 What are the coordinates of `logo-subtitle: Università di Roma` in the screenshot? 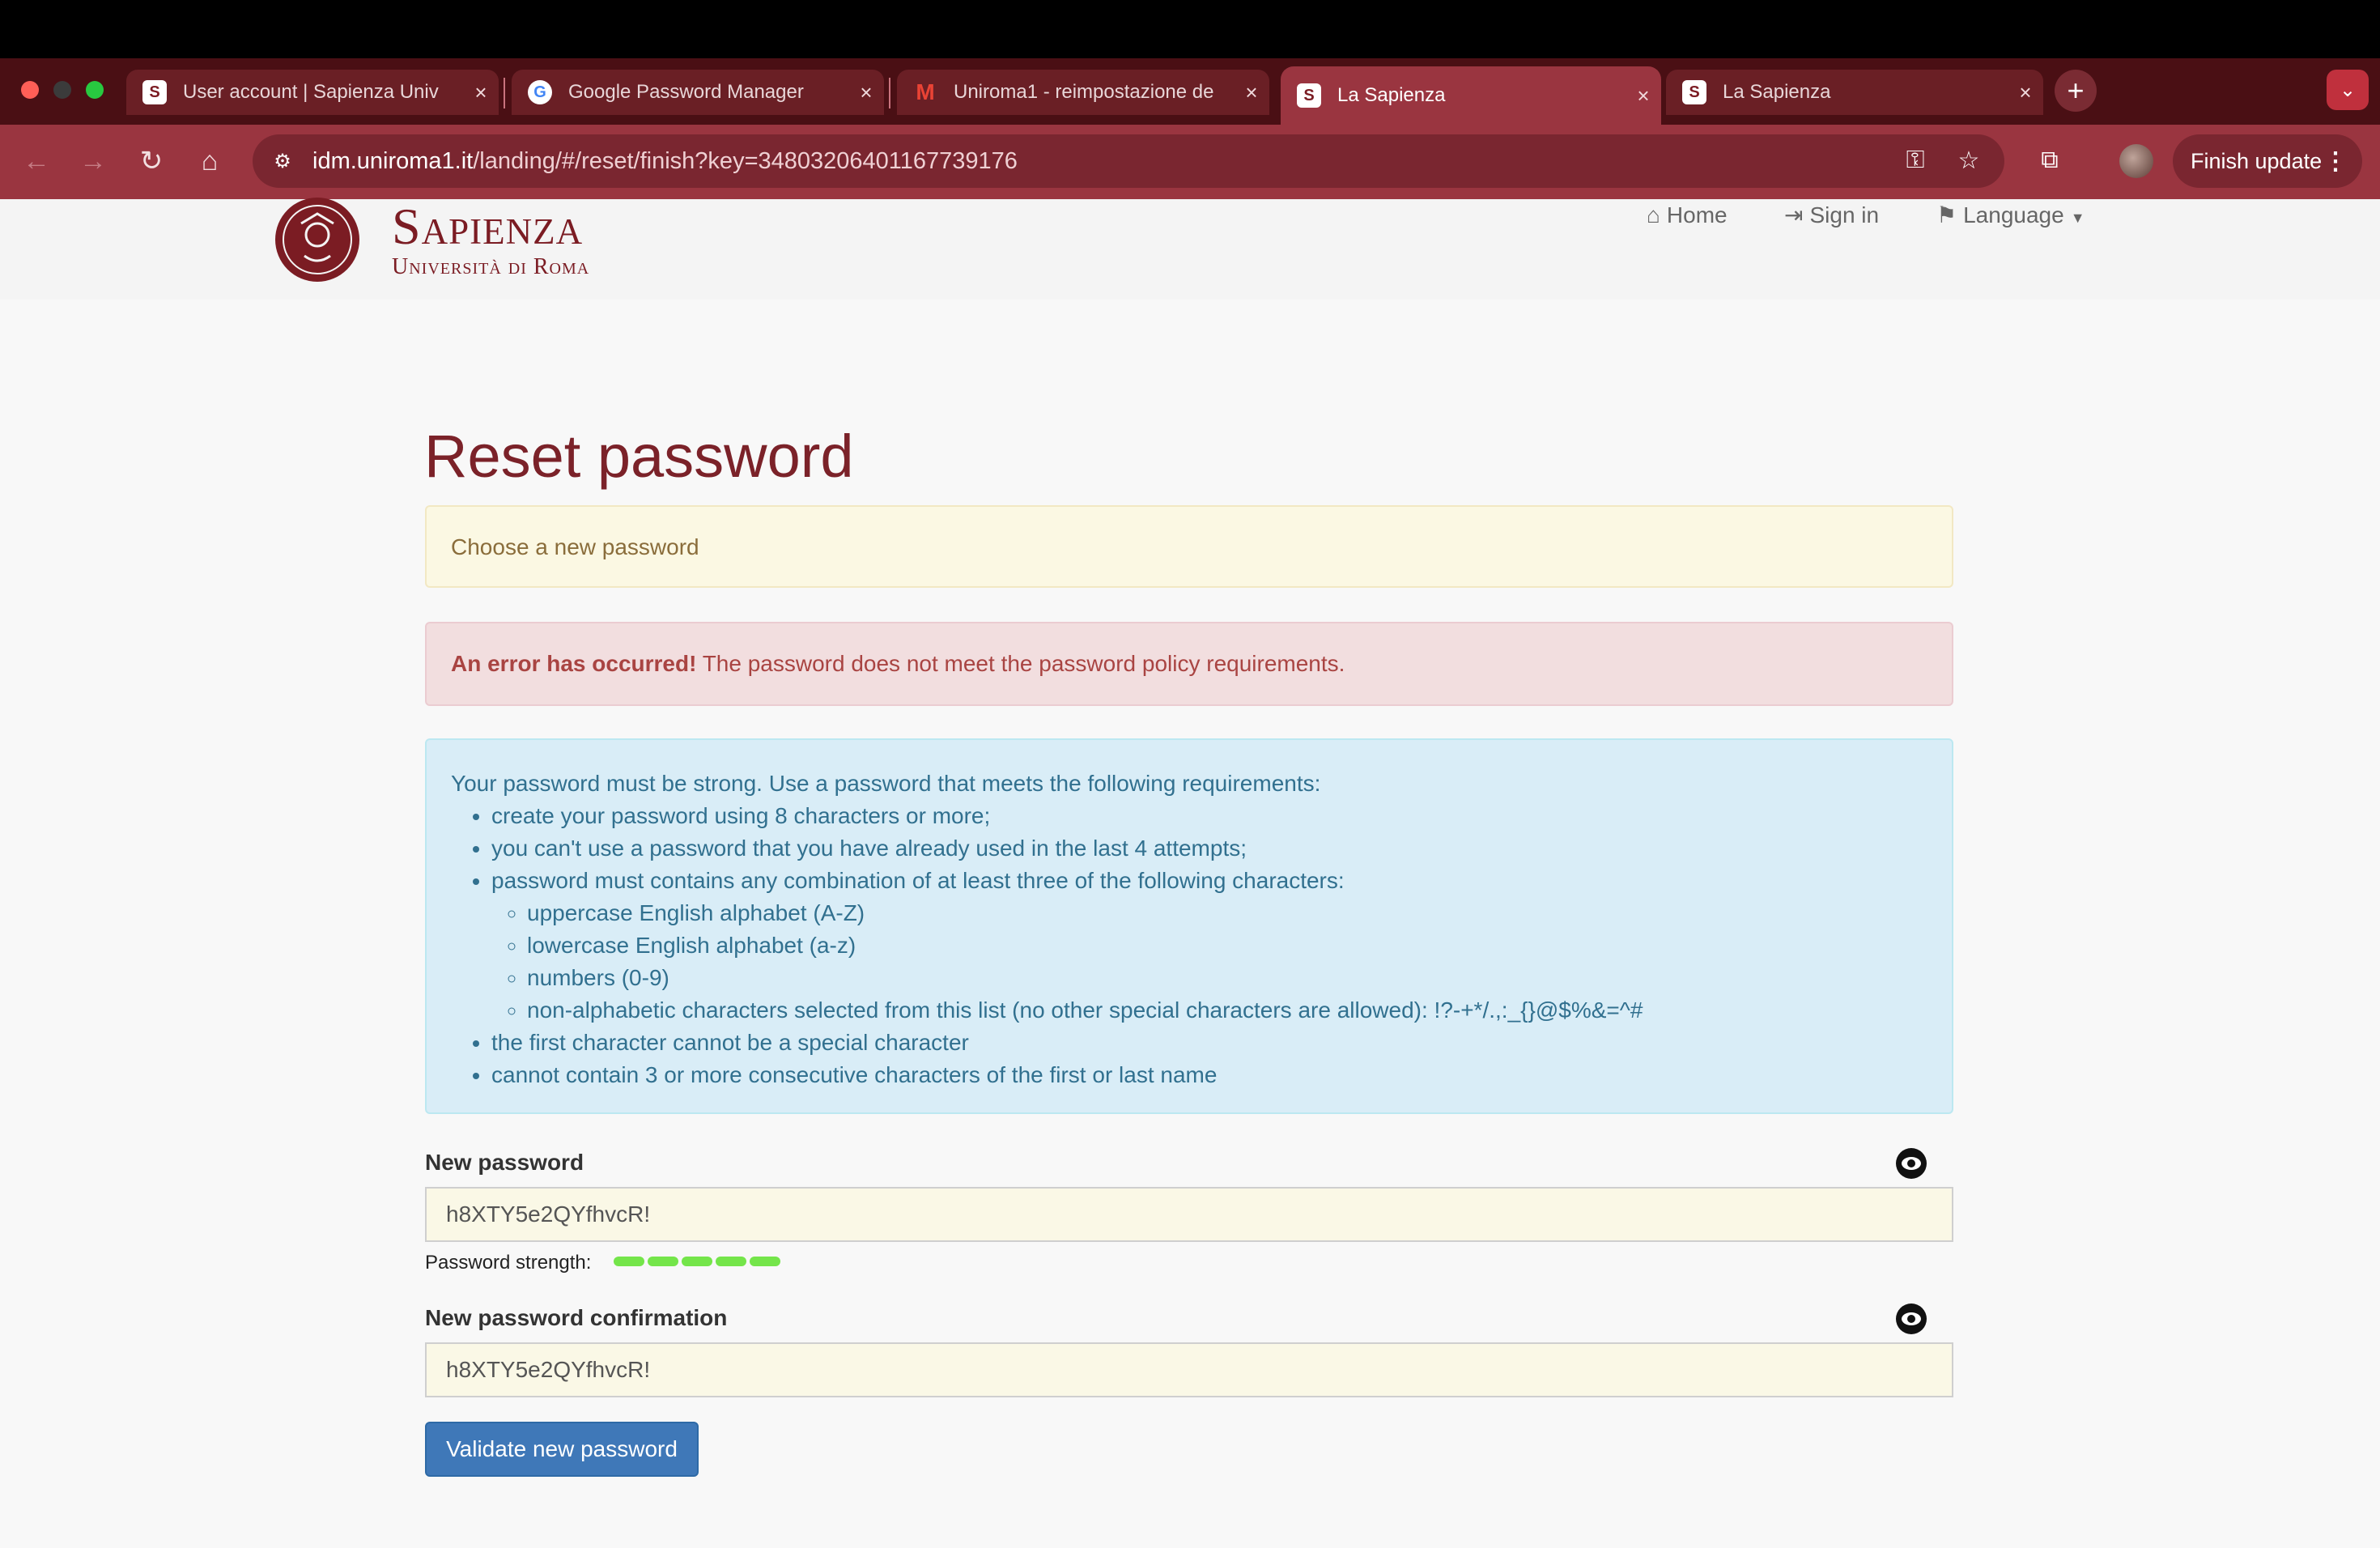 It's located at (491, 266).